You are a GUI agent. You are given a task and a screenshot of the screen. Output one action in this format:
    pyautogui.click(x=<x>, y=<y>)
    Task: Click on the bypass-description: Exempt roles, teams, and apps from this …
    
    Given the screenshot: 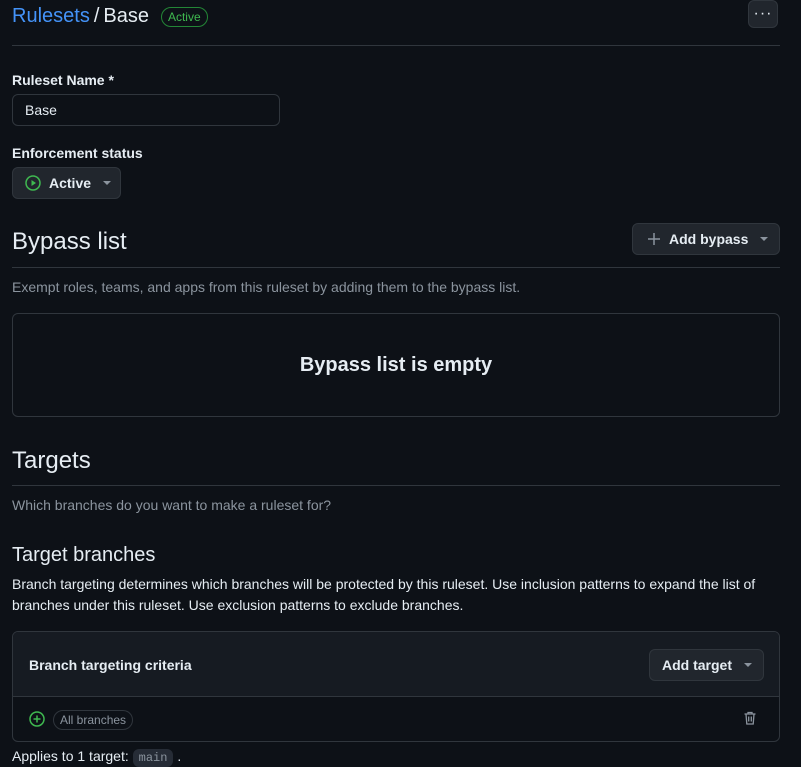 What is the action you would take?
    pyautogui.click(x=266, y=287)
    